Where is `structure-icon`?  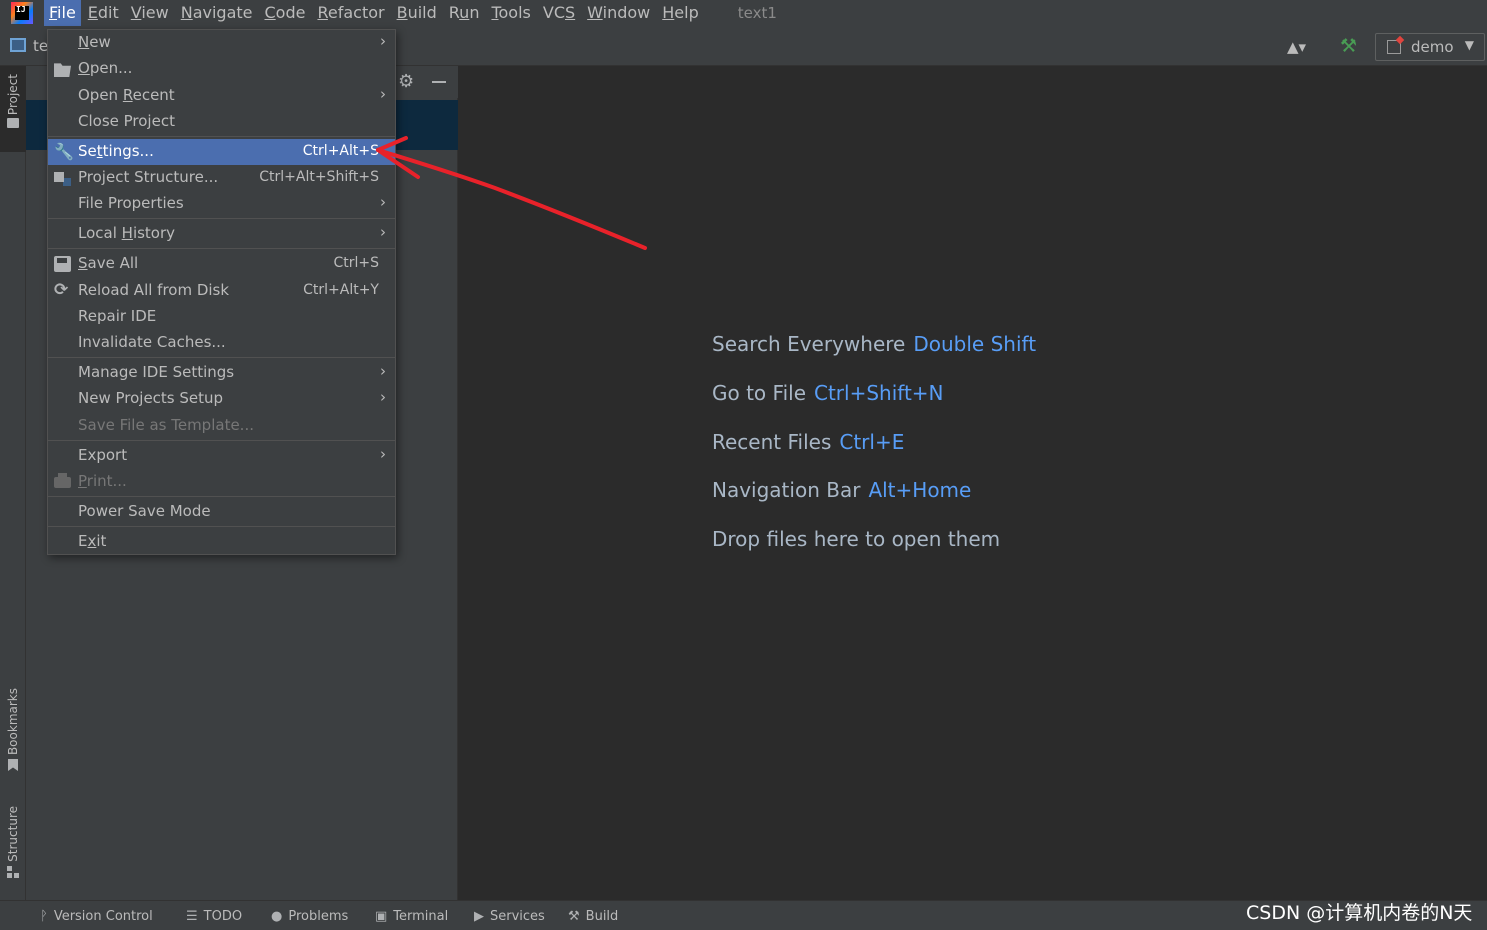 structure-icon is located at coordinates (13, 871).